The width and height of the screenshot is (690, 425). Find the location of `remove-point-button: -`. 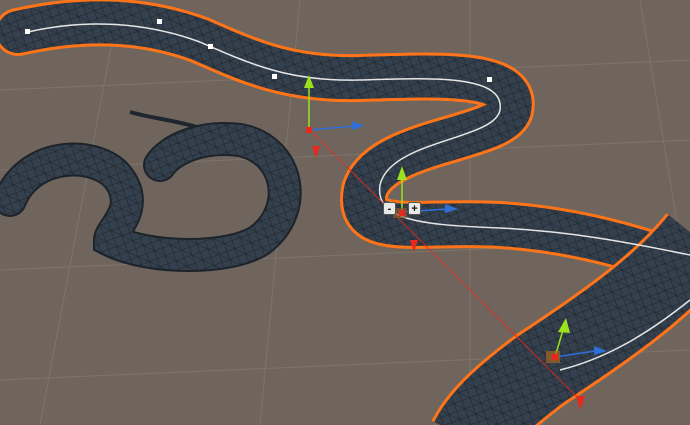

remove-point-button: - is located at coordinates (389, 208).